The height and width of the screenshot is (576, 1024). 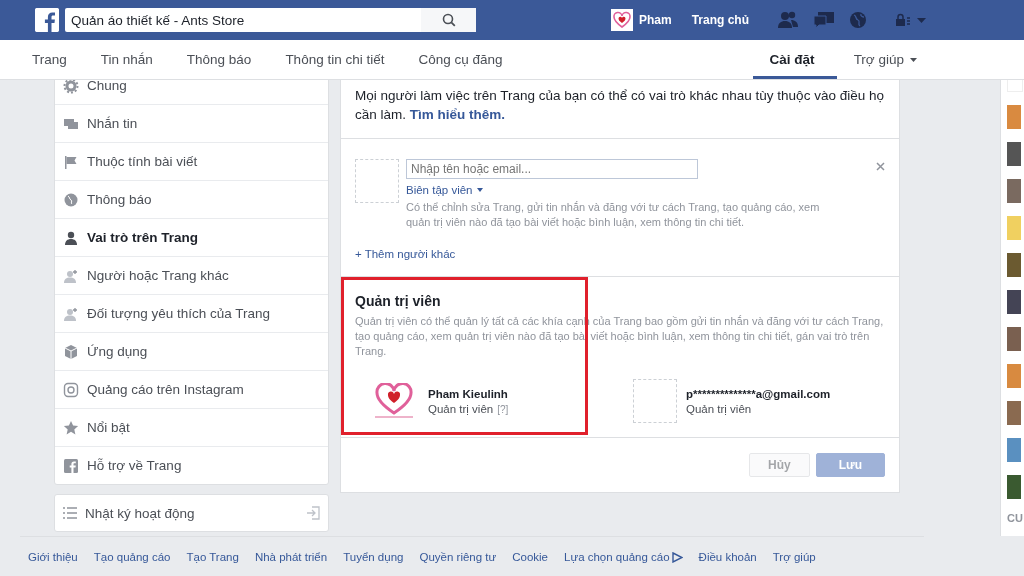 What do you see at coordinates (794, 557) in the screenshot?
I see `footer-link: Trợ giúp` at bounding box center [794, 557].